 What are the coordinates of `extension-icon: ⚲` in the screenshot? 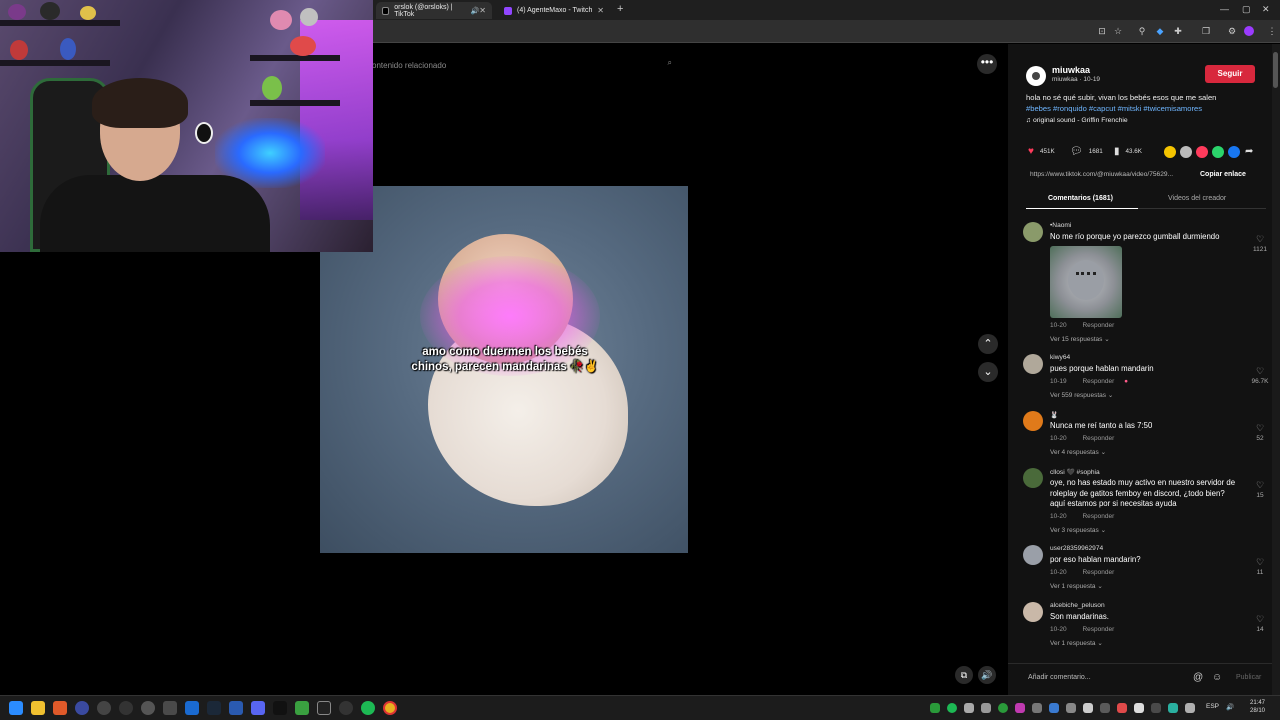 It's located at (1142, 31).